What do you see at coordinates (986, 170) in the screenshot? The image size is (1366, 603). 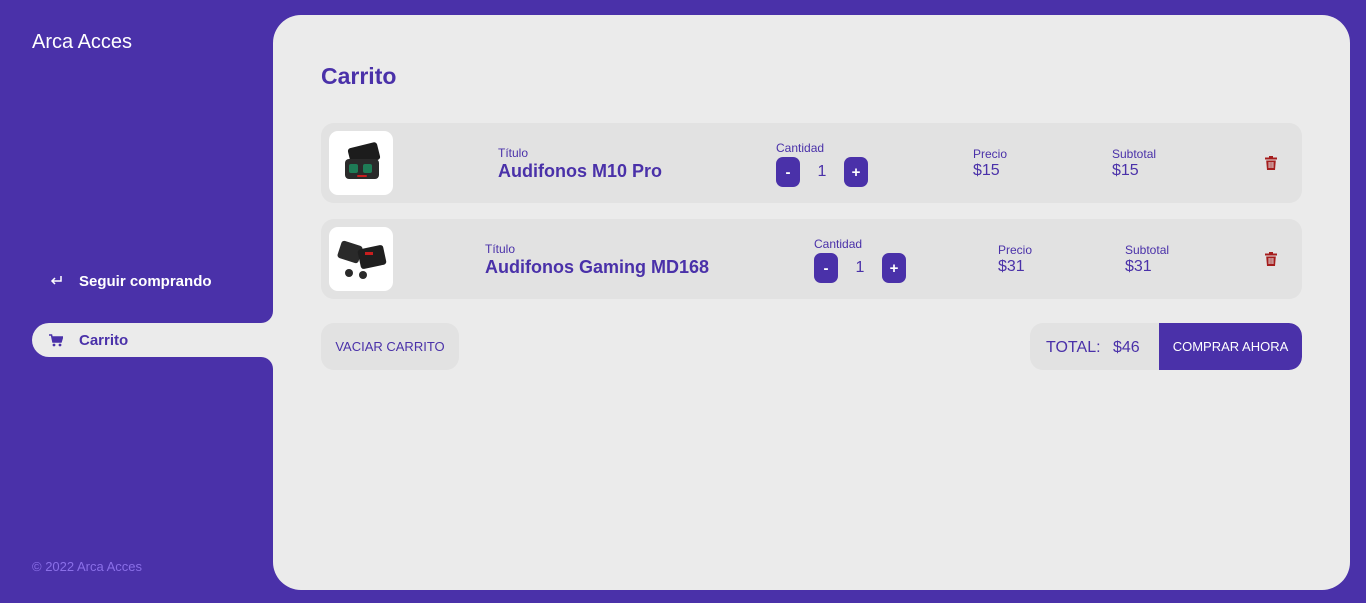 I see `price-value: $15` at bounding box center [986, 170].